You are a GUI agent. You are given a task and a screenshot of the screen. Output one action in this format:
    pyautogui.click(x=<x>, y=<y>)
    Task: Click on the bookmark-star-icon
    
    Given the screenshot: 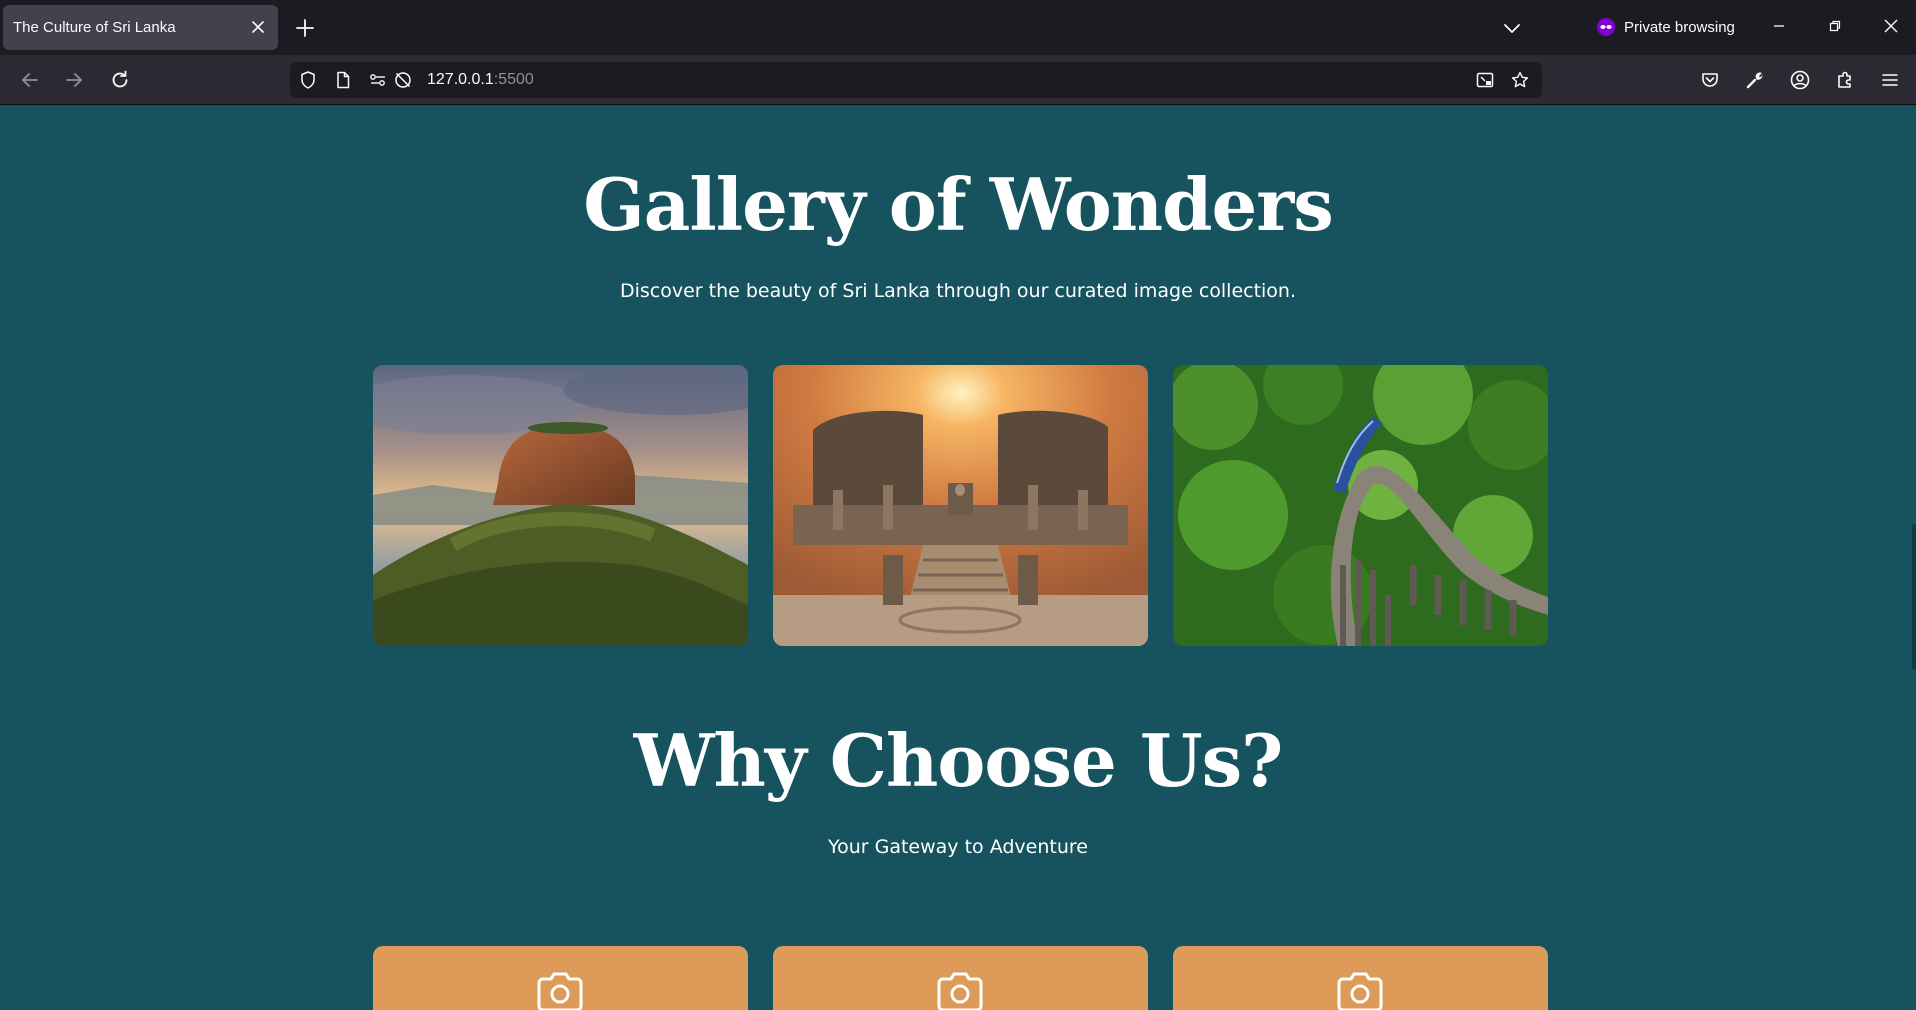 What is the action you would take?
    pyautogui.click(x=1520, y=80)
    